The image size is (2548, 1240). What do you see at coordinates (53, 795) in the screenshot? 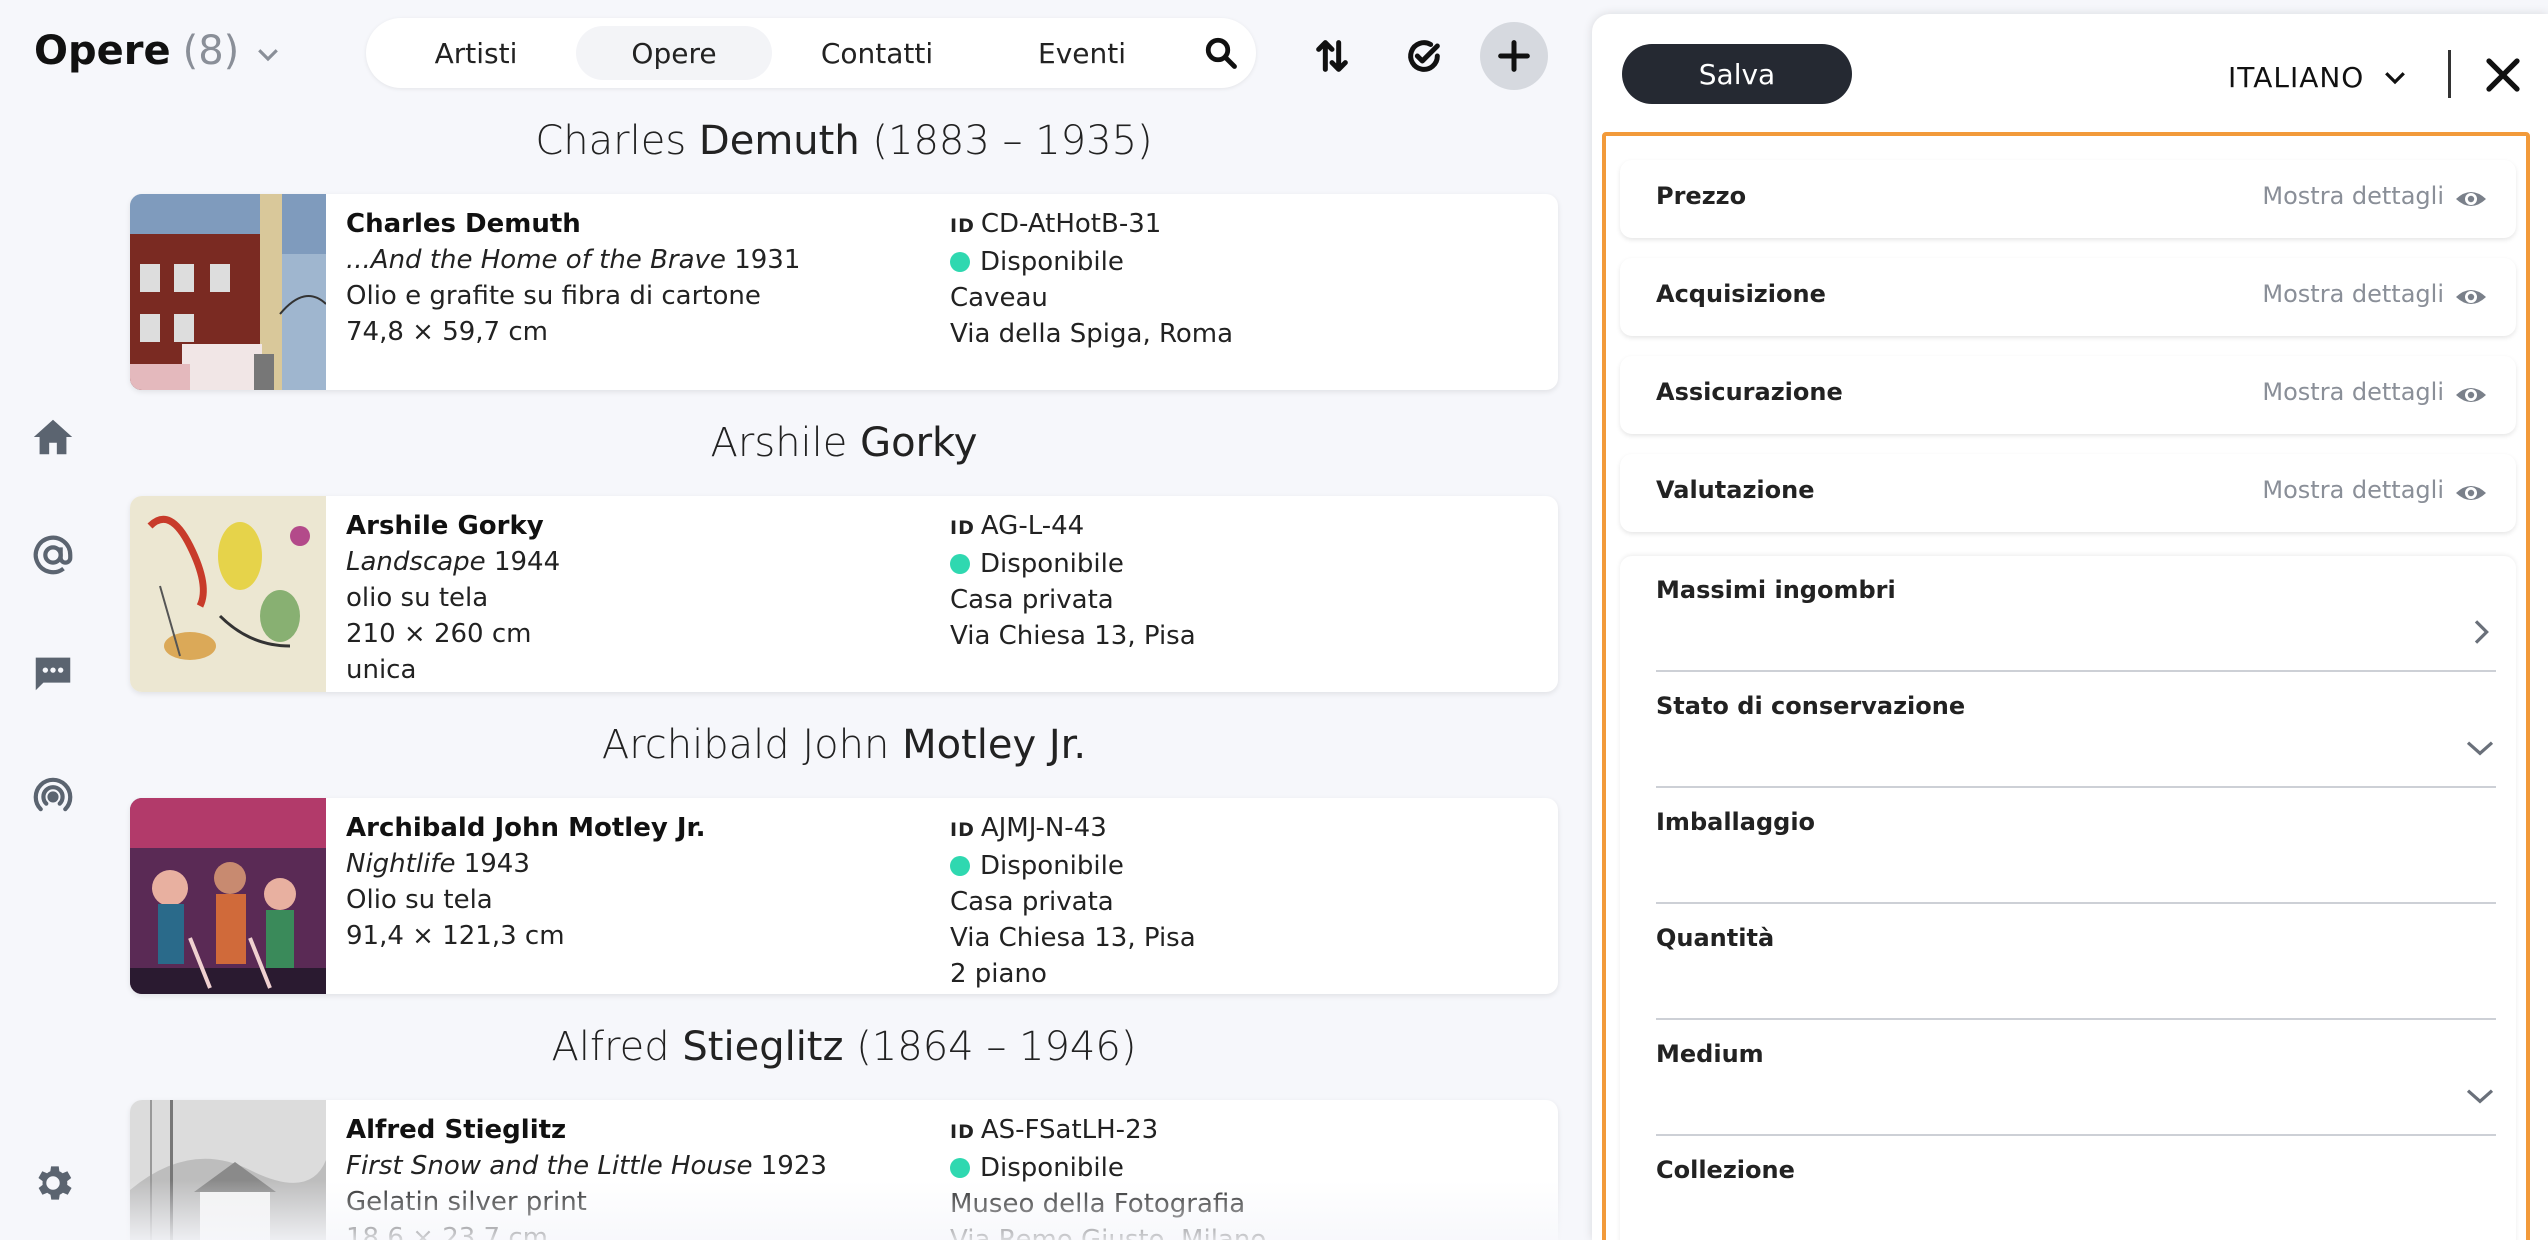
I see `broadcast-icon` at bounding box center [53, 795].